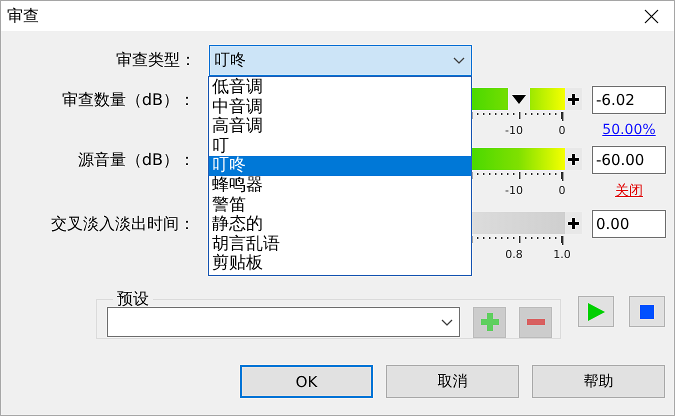  I want to click on dropdown-option: 低音调, so click(340, 88).